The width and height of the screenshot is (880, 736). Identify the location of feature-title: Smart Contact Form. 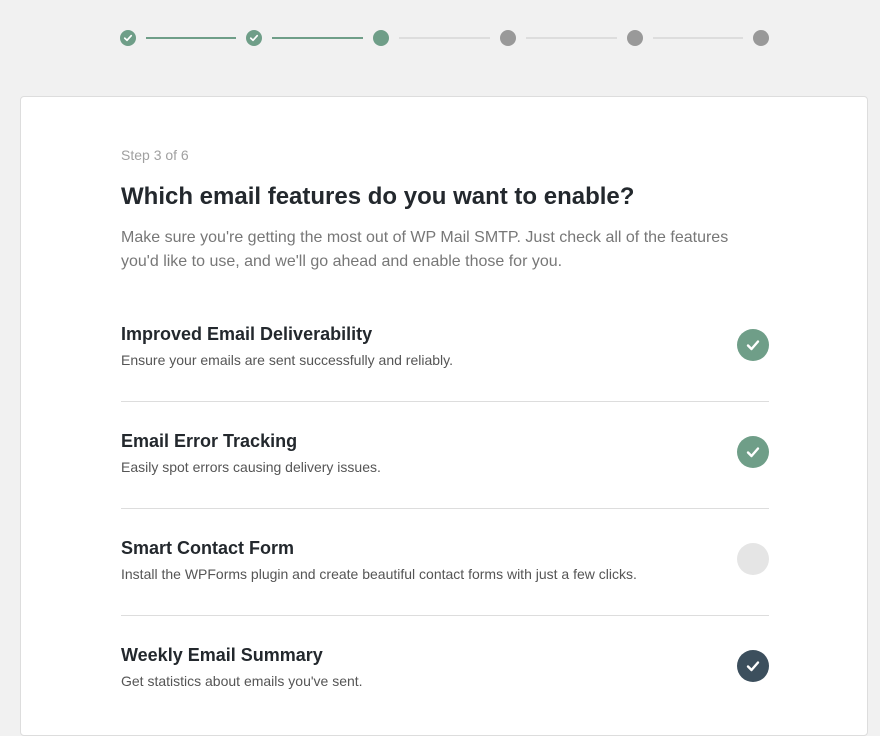
(208, 548).